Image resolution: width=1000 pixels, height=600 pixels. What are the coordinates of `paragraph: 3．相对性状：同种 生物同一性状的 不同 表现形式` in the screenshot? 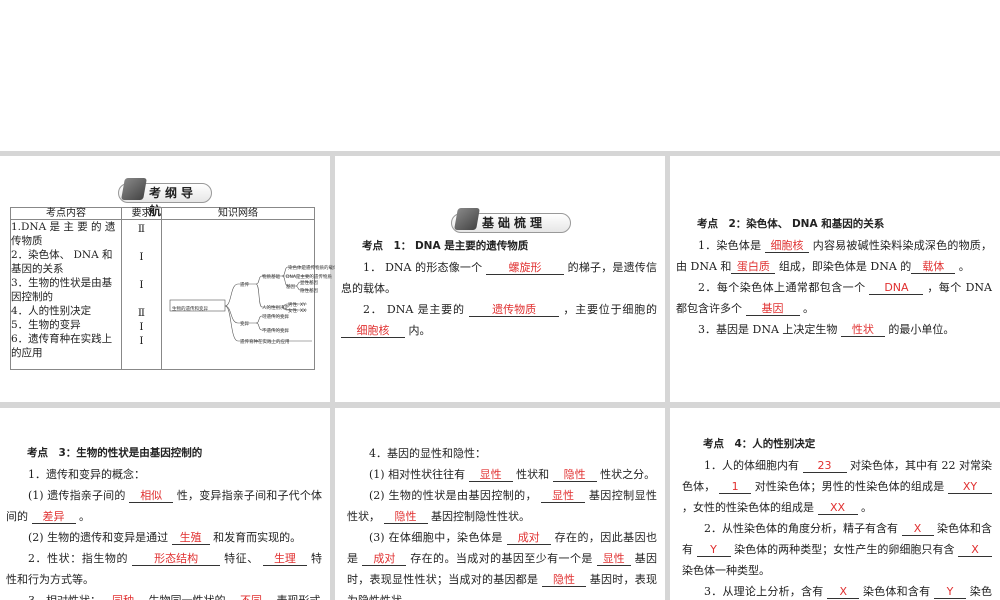 It's located at (164, 595).